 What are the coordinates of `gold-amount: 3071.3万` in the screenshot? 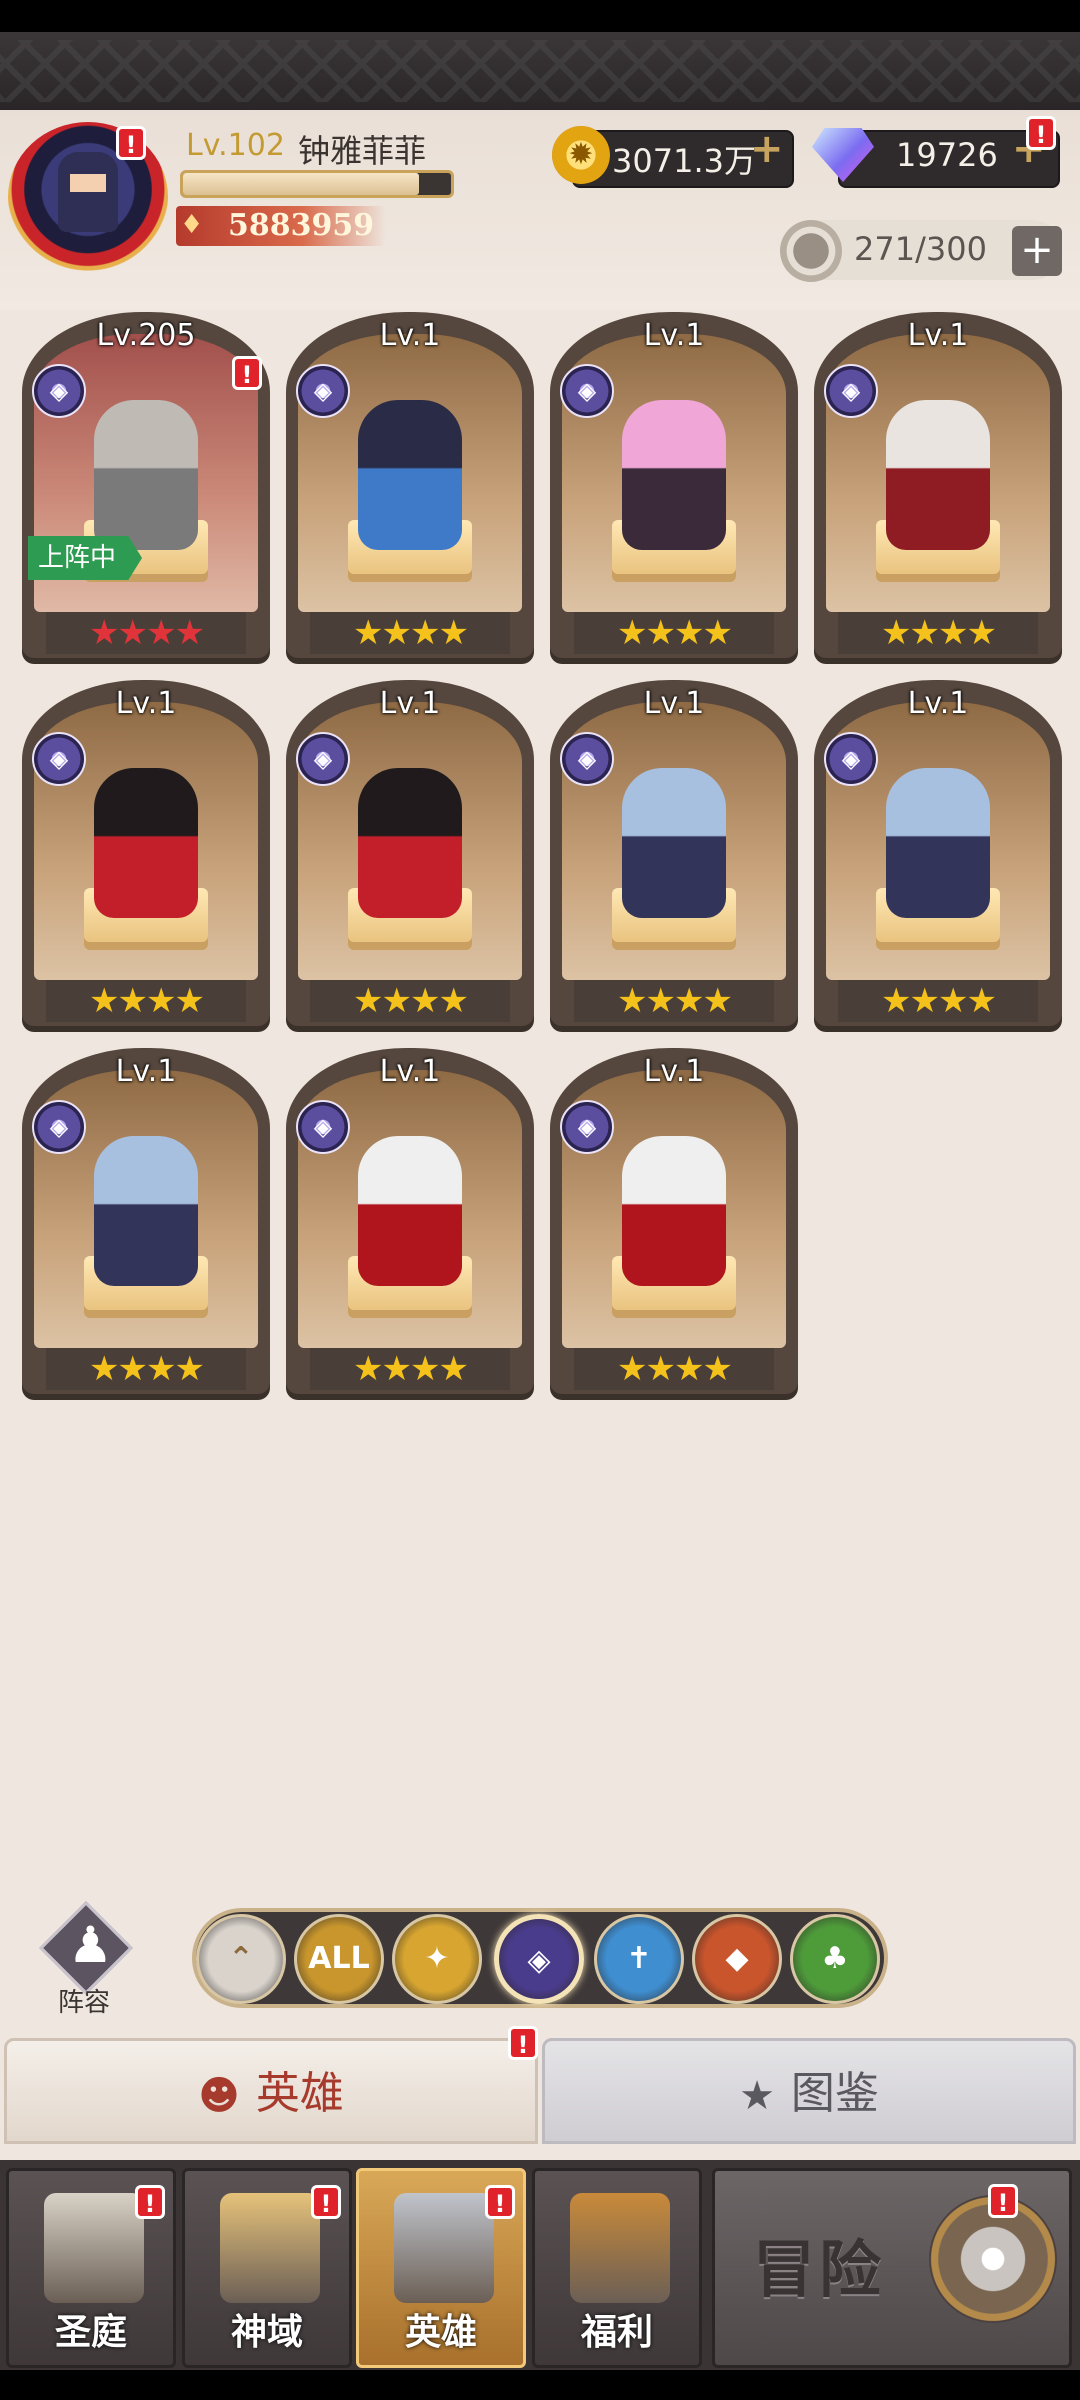 It's located at (684, 161).